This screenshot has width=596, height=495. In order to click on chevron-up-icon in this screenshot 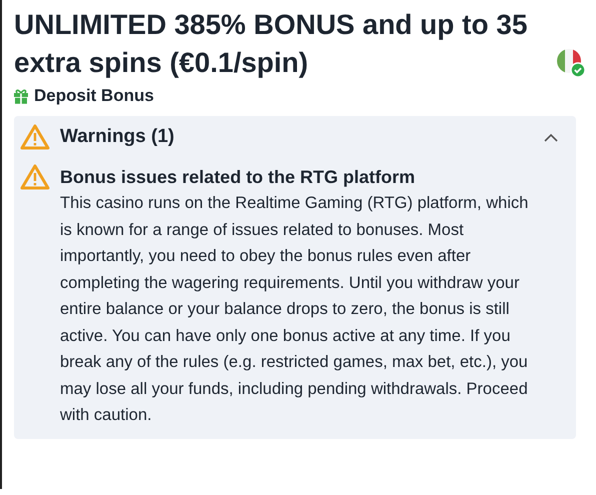, I will do `click(551, 137)`.